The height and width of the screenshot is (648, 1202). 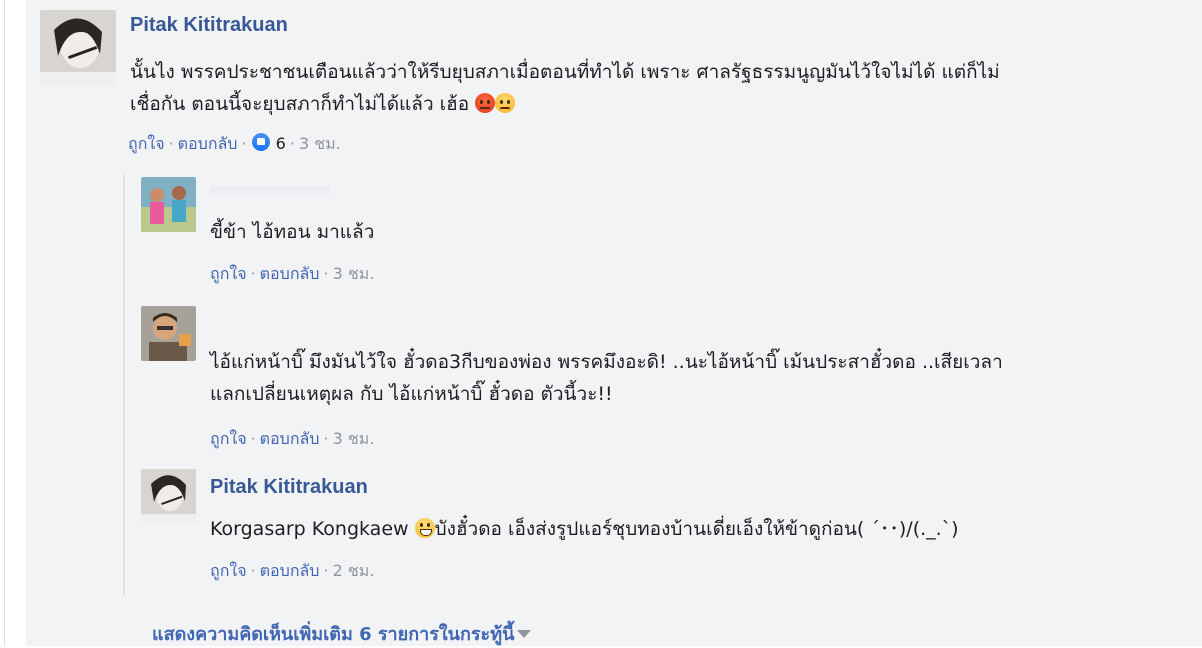 I want to click on reply-actions: ถูกใจ · ตอบกลับ · 2 ชม., so click(x=292, y=570).